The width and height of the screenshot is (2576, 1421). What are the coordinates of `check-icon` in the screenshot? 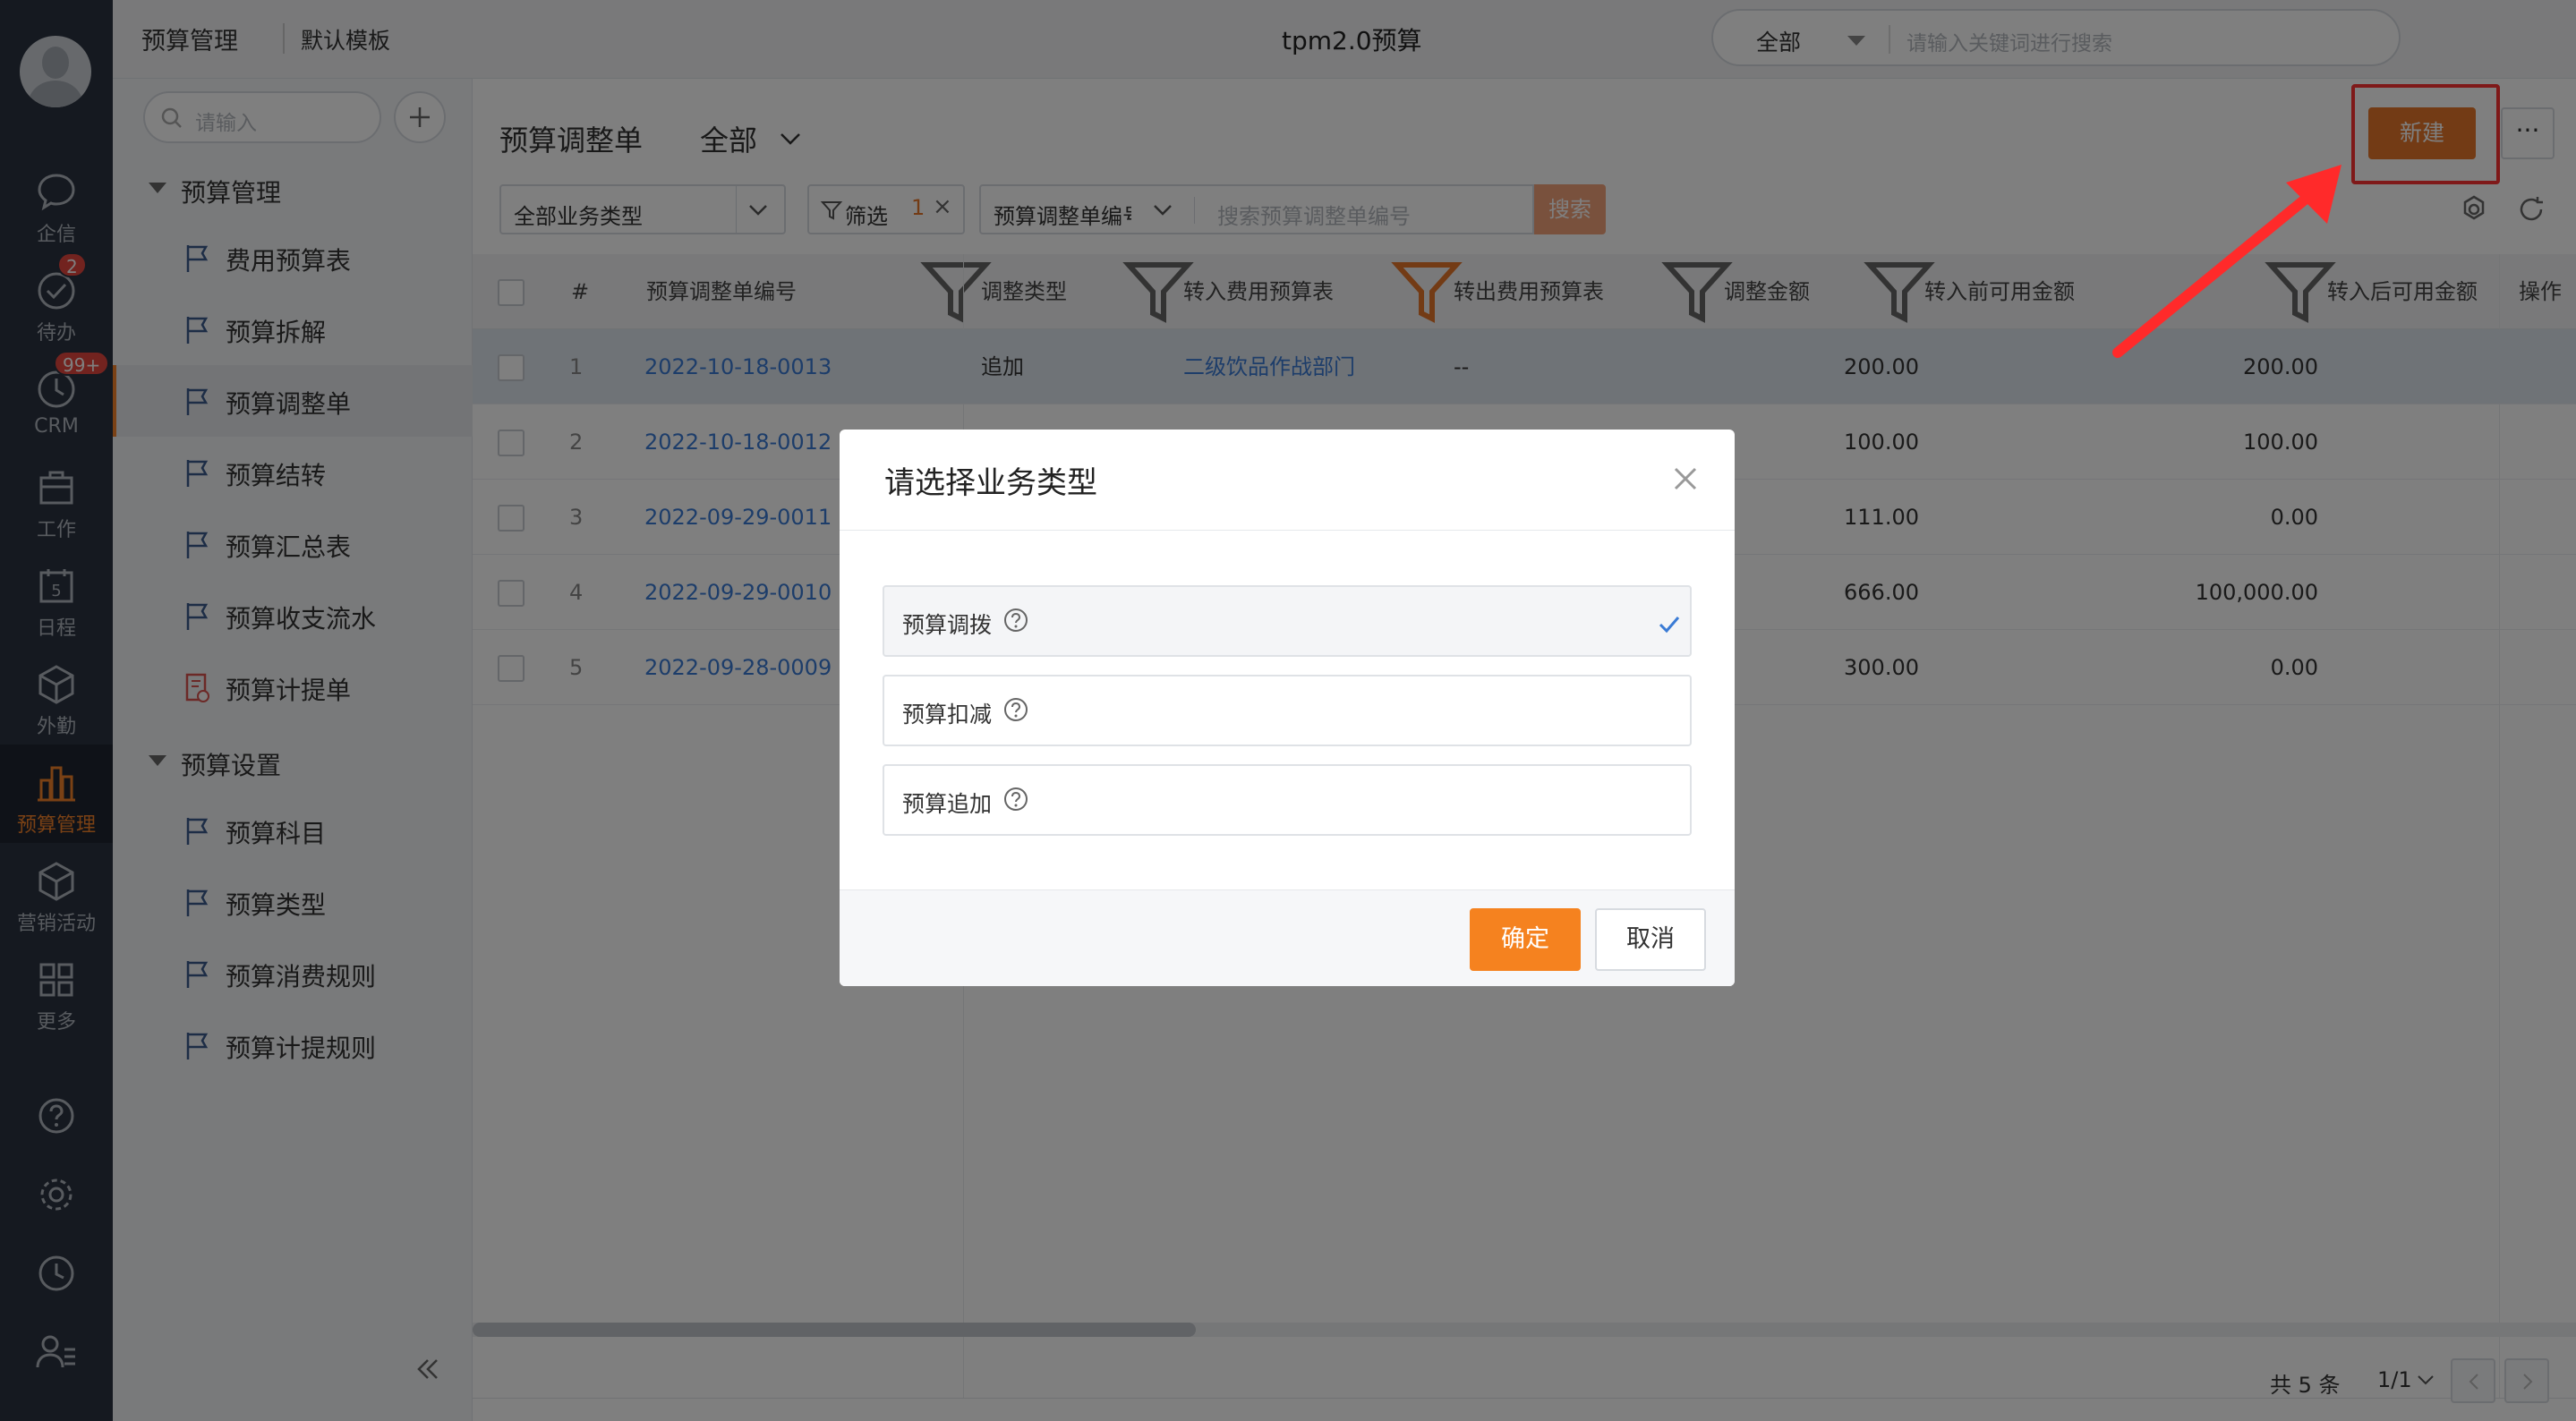 It's located at (1669, 625).